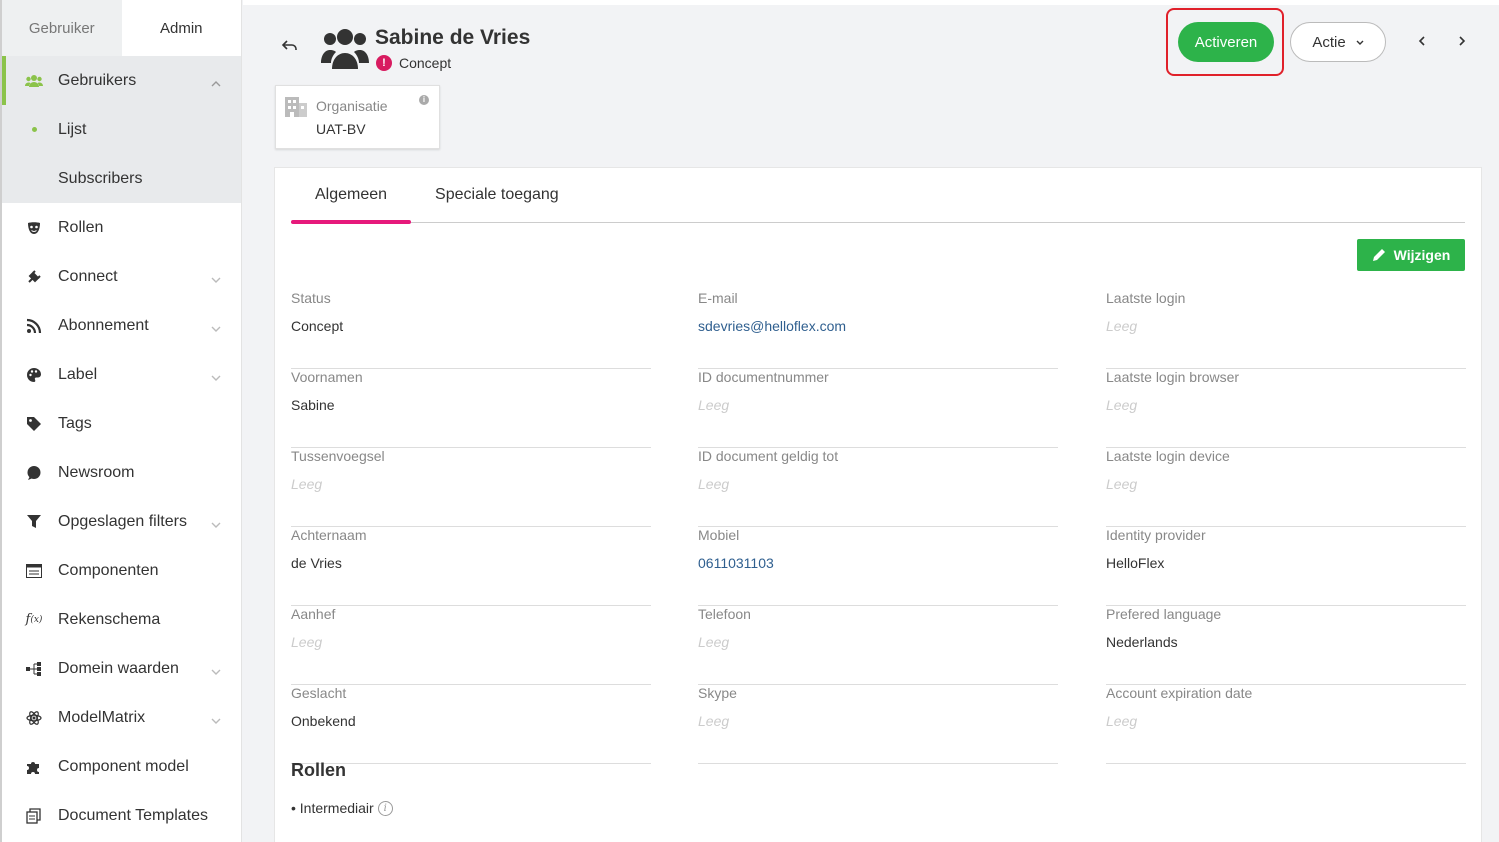 The width and height of the screenshot is (1499, 842). Describe the element at coordinates (34, 375) in the screenshot. I see `palette-icon` at that location.